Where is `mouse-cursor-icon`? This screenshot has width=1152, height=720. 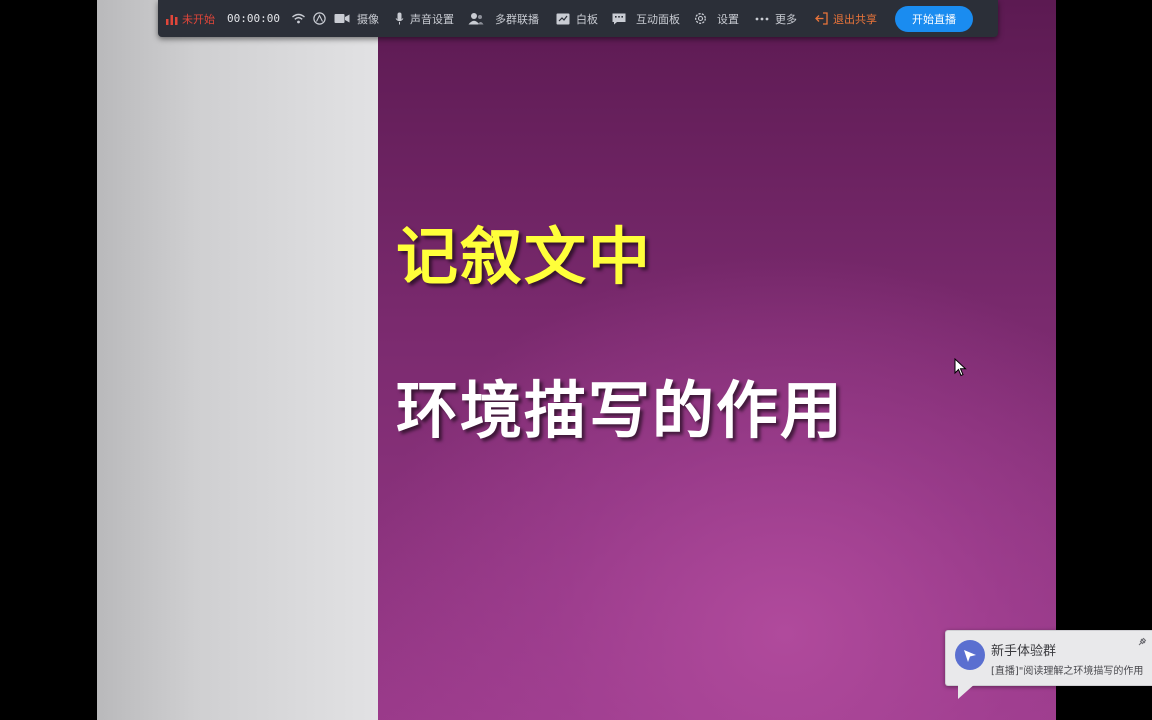
mouse-cursor-icon is located at coordinates (960, 367).